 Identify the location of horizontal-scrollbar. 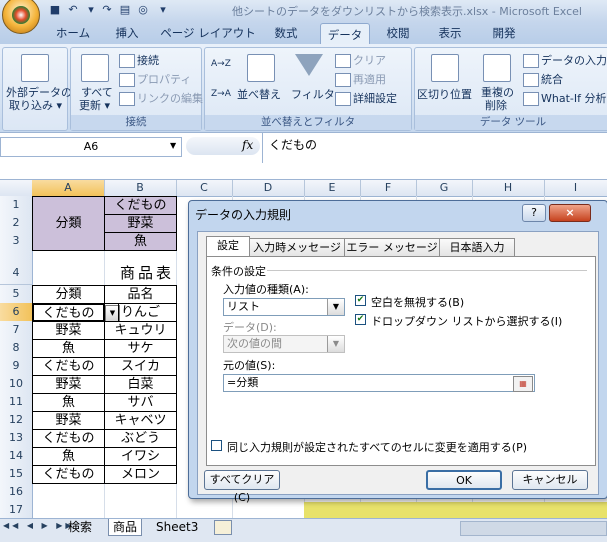
(533, 528).